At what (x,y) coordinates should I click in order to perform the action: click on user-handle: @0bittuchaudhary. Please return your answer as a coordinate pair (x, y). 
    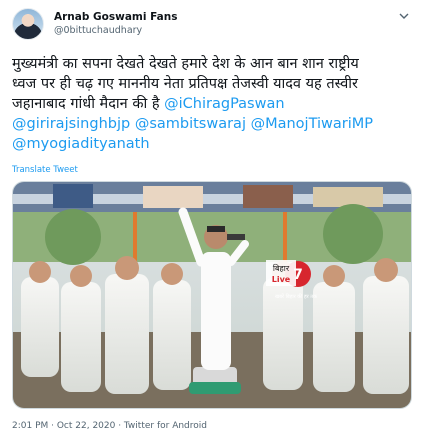
    Looking at the image, I should click on (115, 30).